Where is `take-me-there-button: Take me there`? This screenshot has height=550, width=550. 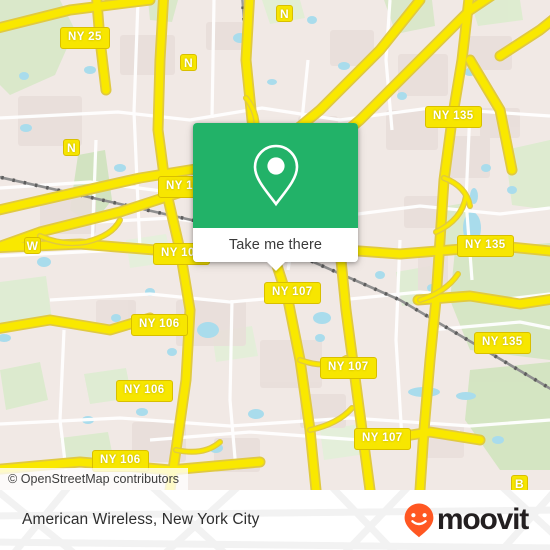 take-me-there-button: Take me there is located at coordinates (275, 245).